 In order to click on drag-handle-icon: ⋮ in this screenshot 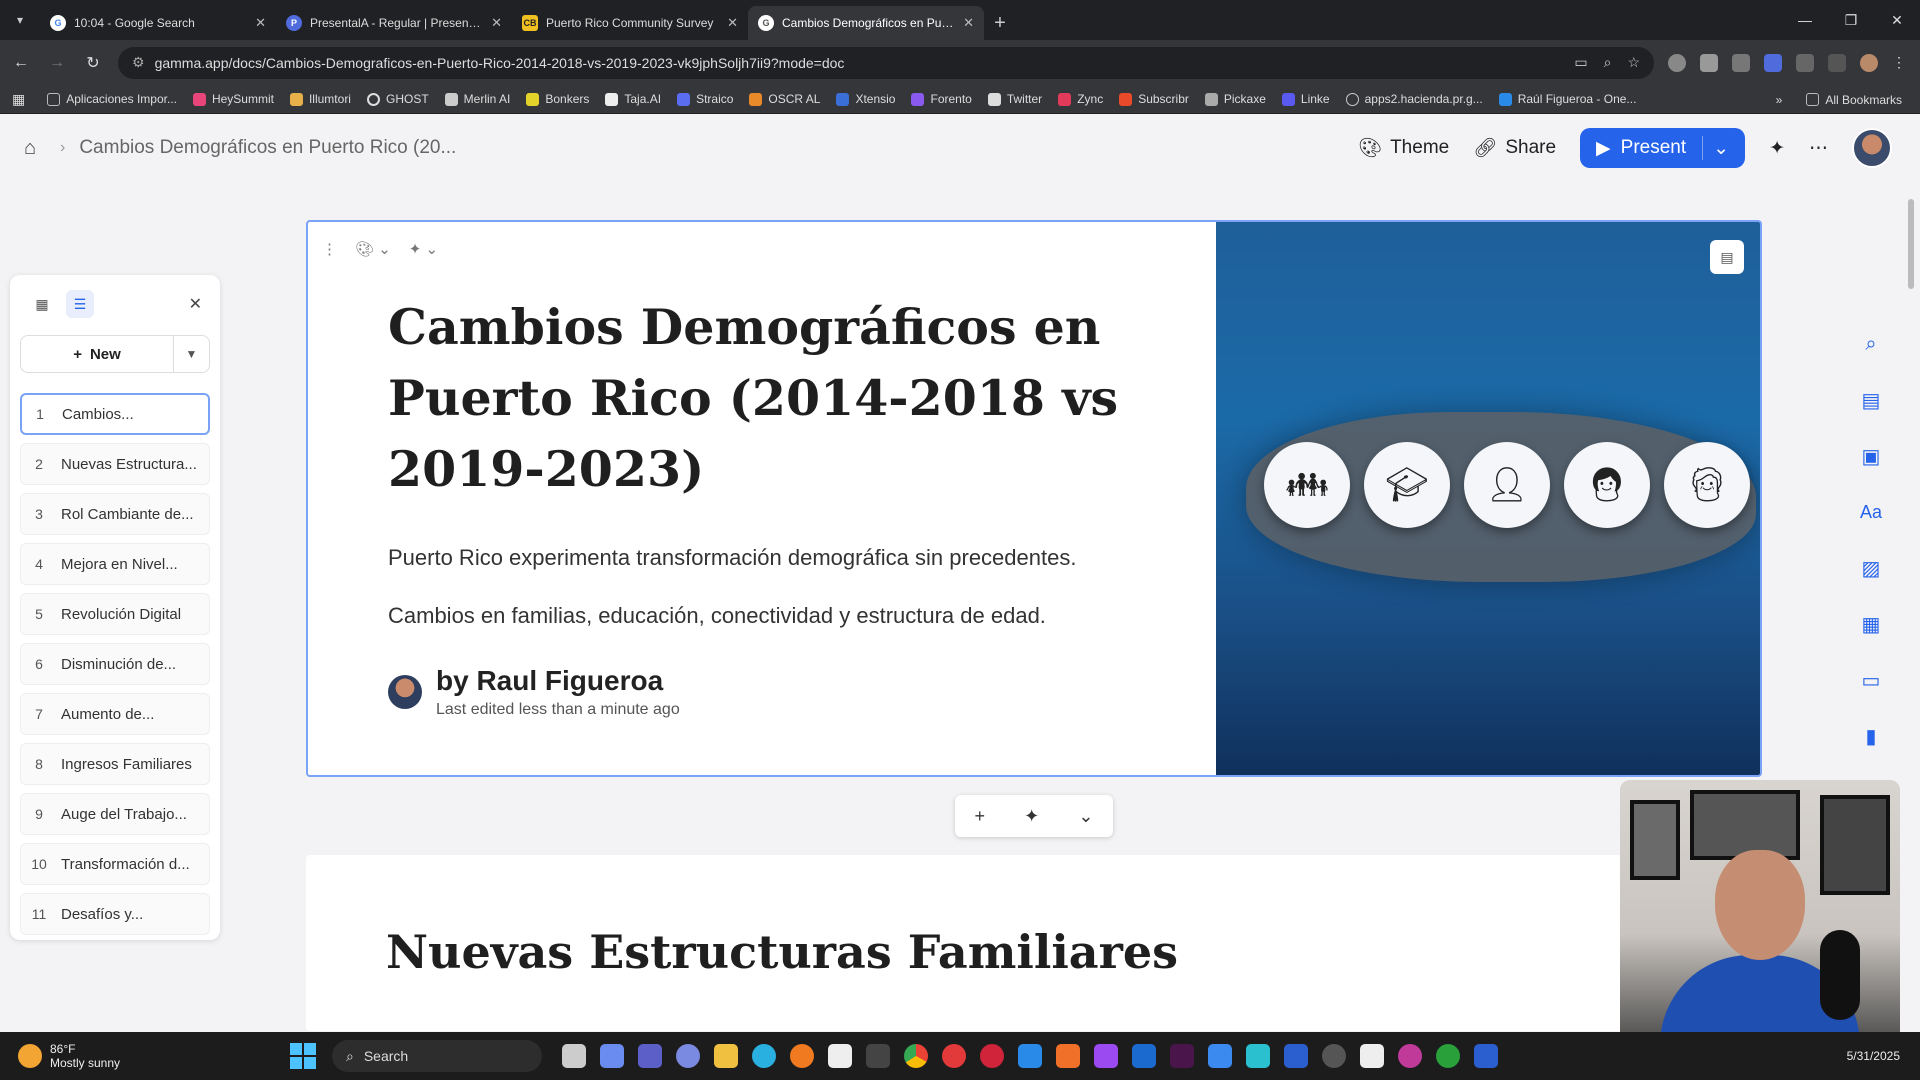, I will do `click(329, 249)`.